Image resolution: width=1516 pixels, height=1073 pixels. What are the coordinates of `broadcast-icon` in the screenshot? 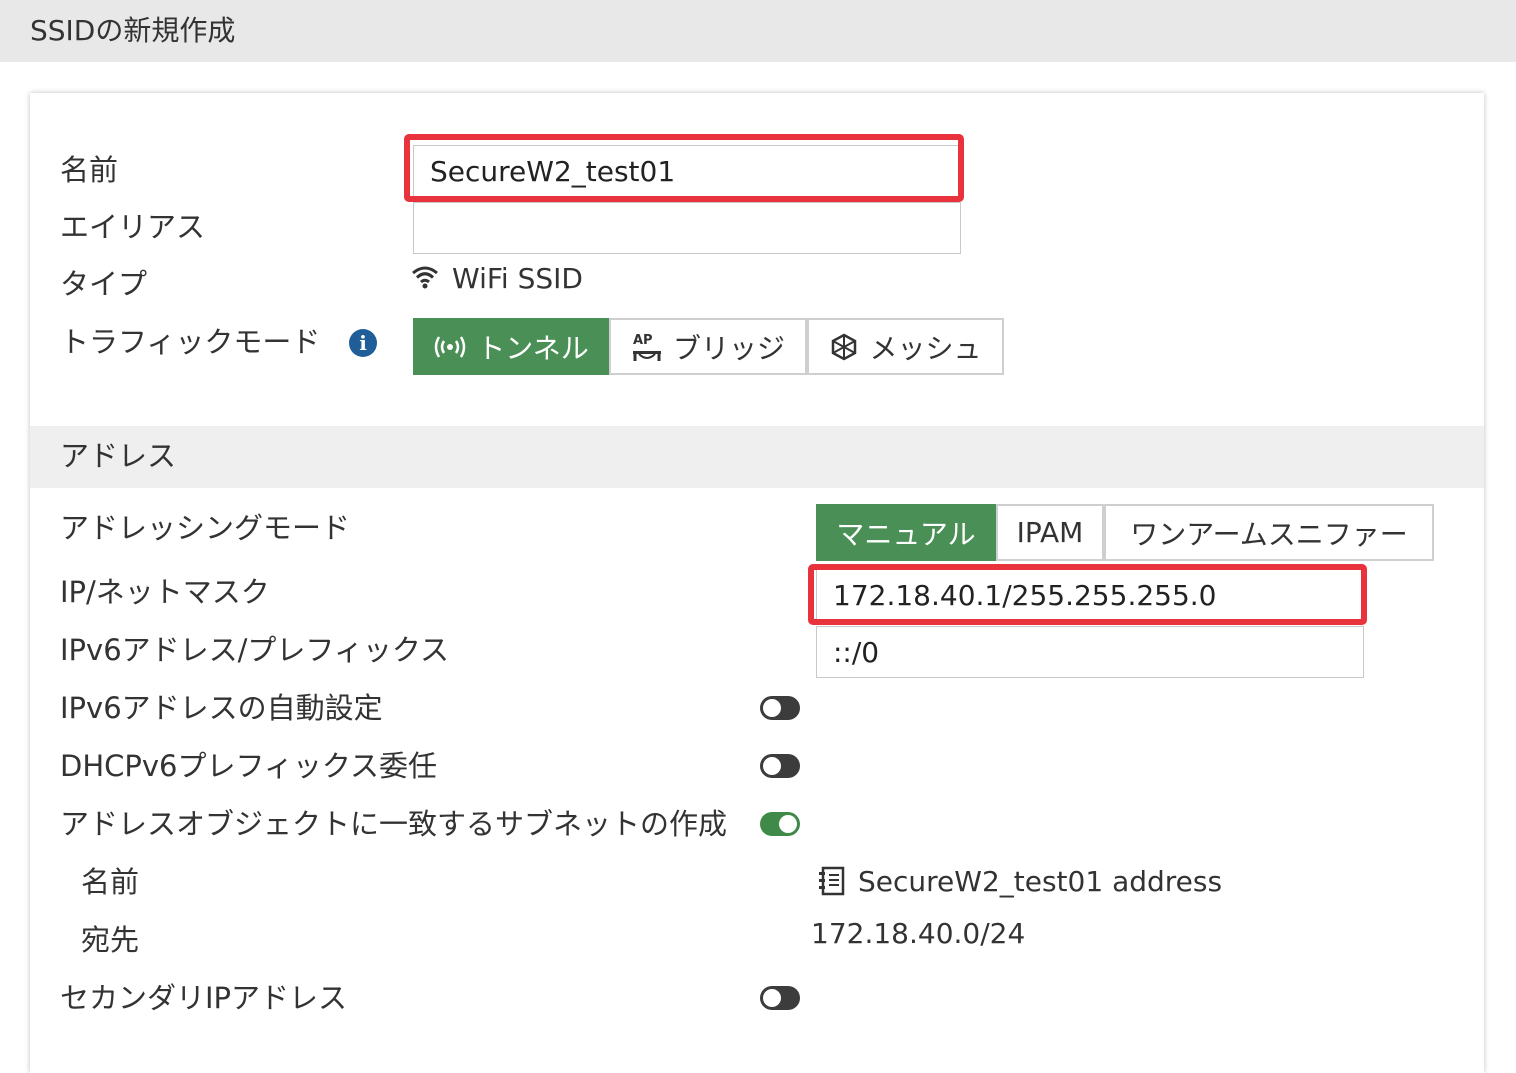 It's located at (450, 347).